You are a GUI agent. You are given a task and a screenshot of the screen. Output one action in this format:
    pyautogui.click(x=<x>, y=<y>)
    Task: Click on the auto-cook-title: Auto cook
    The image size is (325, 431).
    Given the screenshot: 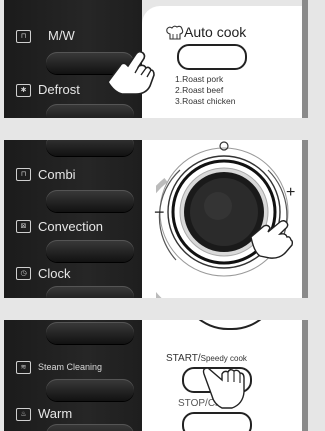 What is the action you would take?
    pyautogui.click(x=215, y=32)
    